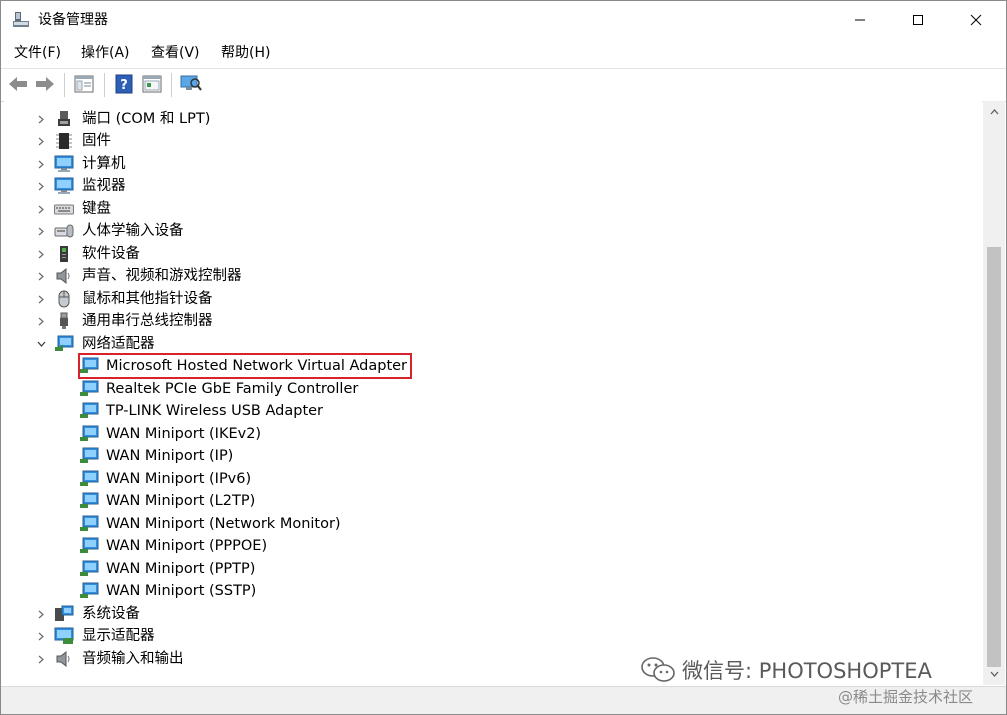 The image size is (1007, 715). I want to click on show-hide-console-tree-button, so click(84, 84).